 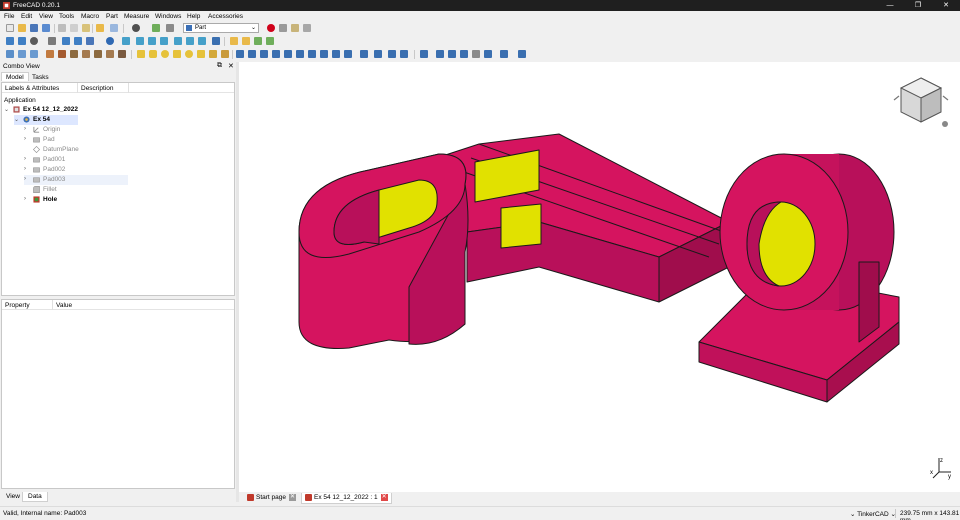 I want to click on part-offset-icon, so click(x=378, y=54).